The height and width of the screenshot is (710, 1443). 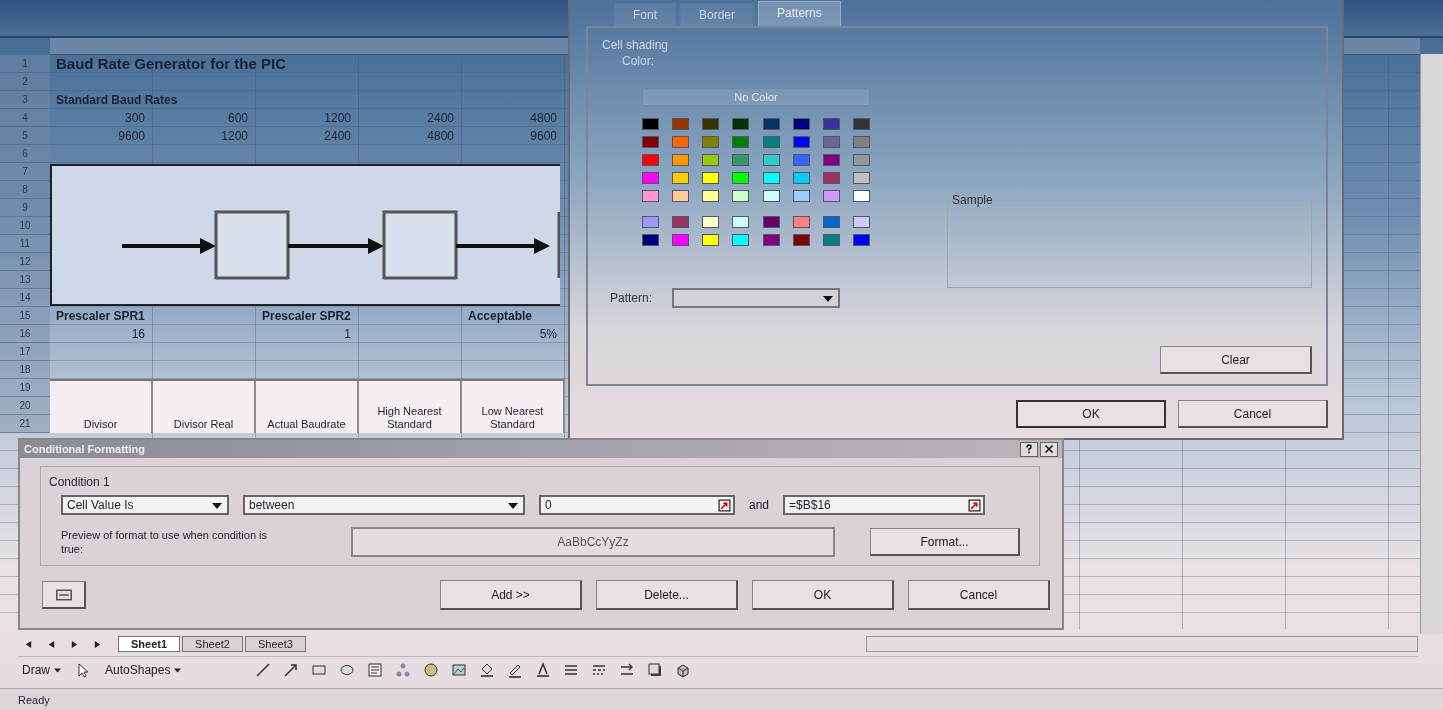 What do you see at coordinates (384, 505) in the screenshot?
I see `operator-dropdown: between` at bounding box center [384, 505].